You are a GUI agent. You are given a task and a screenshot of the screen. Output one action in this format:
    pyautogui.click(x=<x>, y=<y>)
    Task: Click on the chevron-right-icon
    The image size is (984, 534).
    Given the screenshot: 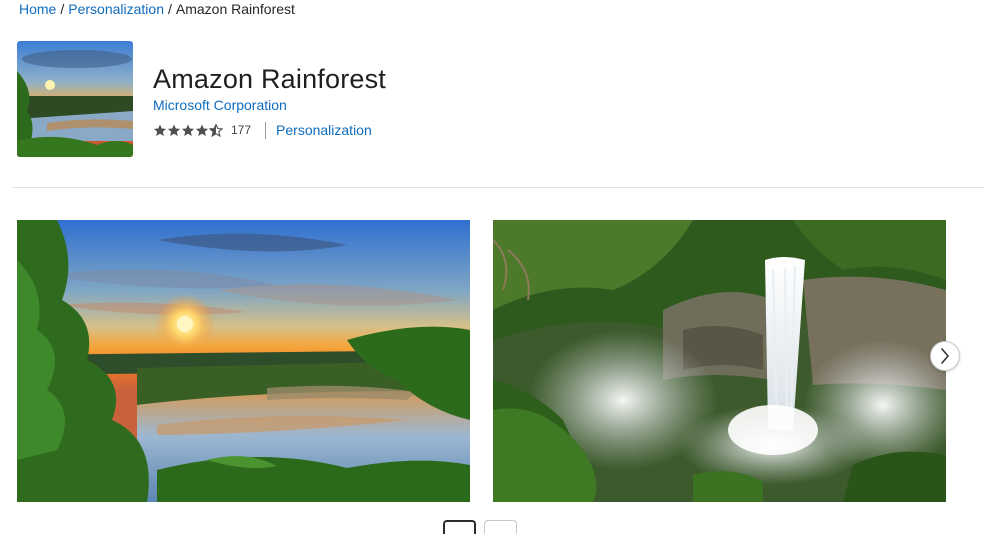 What is the action you would take?
    pyautogui.click(x=945, y=356)
    